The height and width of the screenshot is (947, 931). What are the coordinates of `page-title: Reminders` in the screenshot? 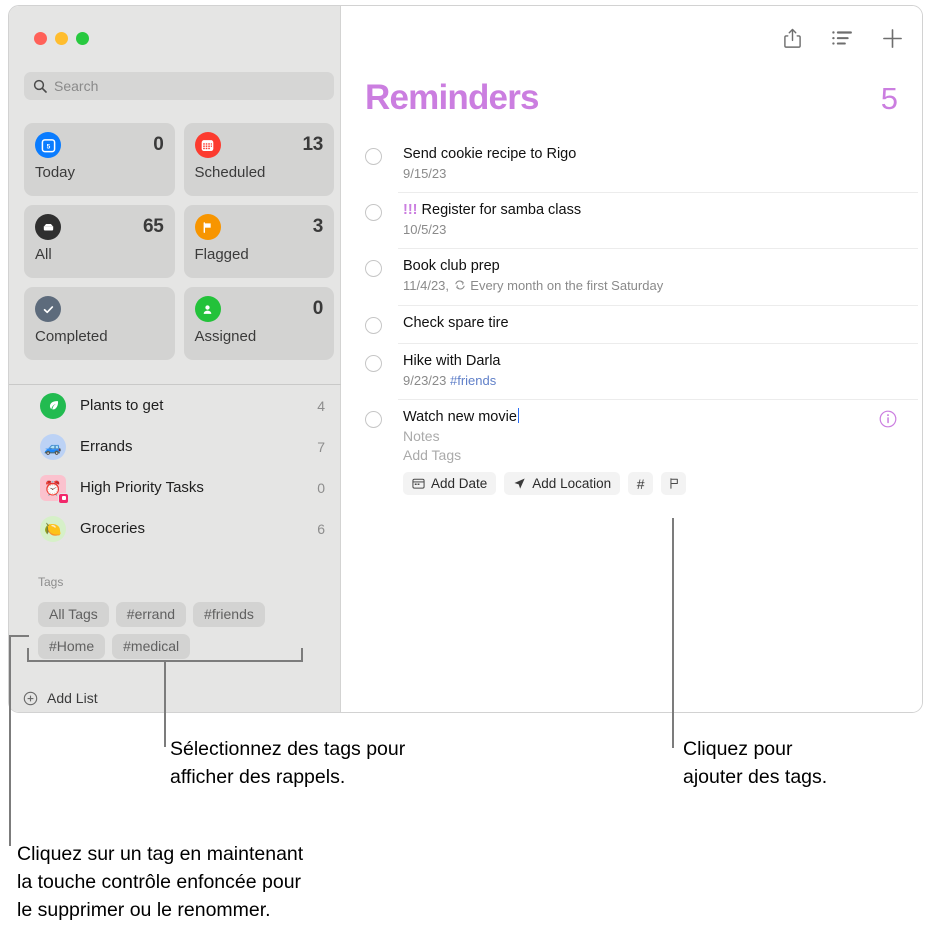 It's located at (452, 97).